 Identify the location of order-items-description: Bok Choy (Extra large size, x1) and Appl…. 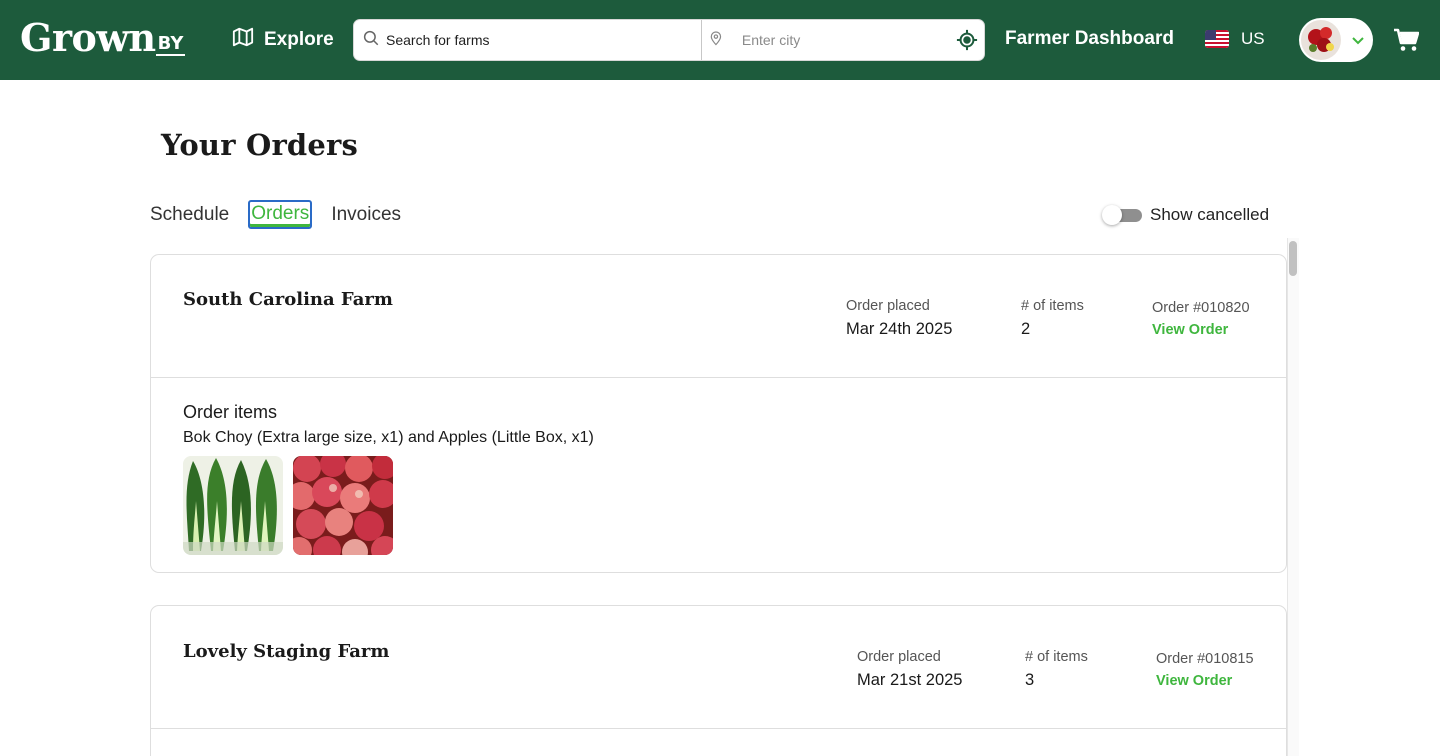
(388, 437).